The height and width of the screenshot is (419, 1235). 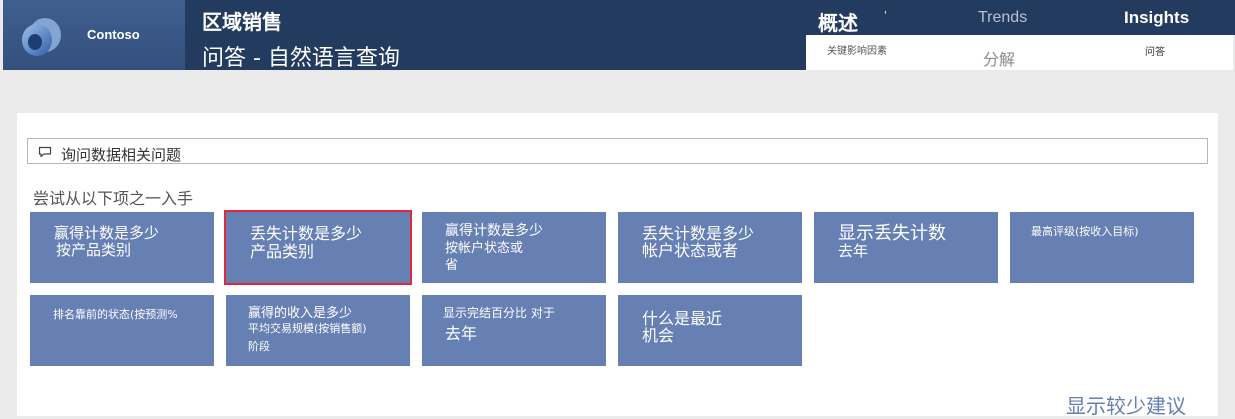 I want to click on suggestion-line: 阶段, so click(x=259, y=346).